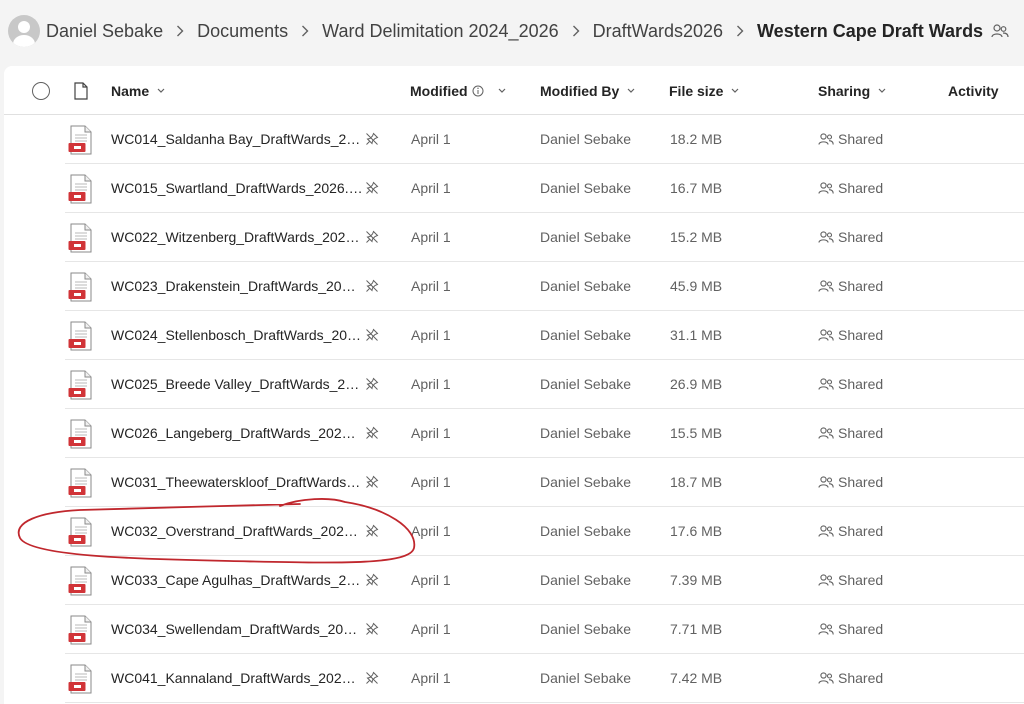 The width and height of the screenshot is (1024, 704). I want to click on file-name-cell: WC022_Witzenberg_DraftWards_2026.pdf, so click(238, 237).